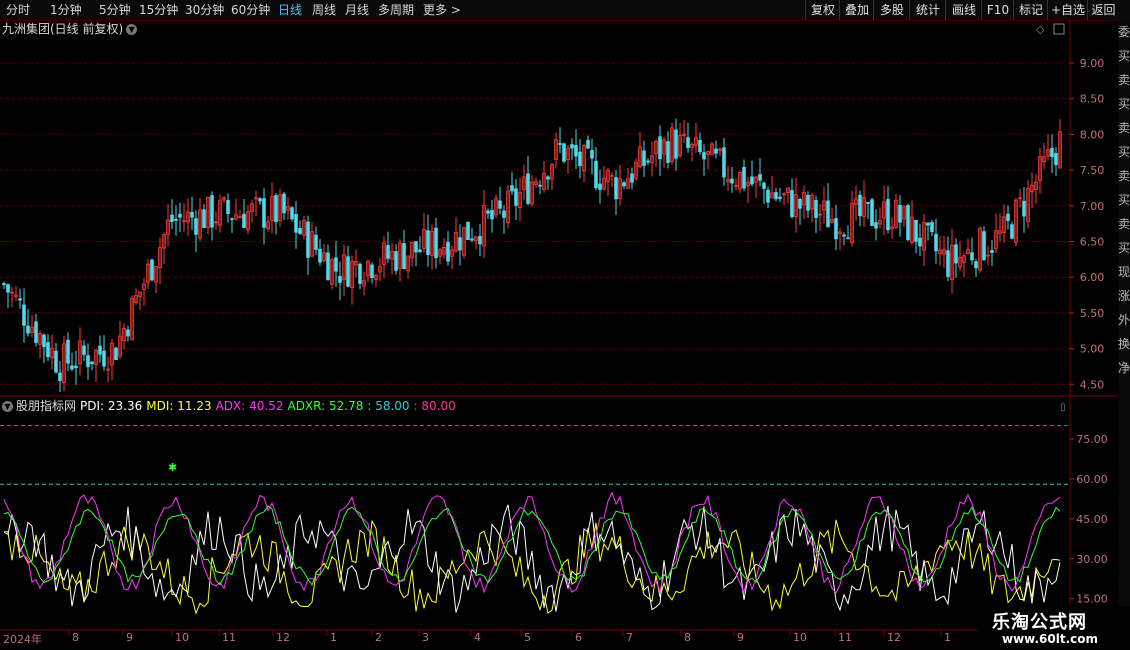 This screenshot has height=650, width=1130. I want to click on ind-y-tick-label: 60.00, so click(1092, 479).